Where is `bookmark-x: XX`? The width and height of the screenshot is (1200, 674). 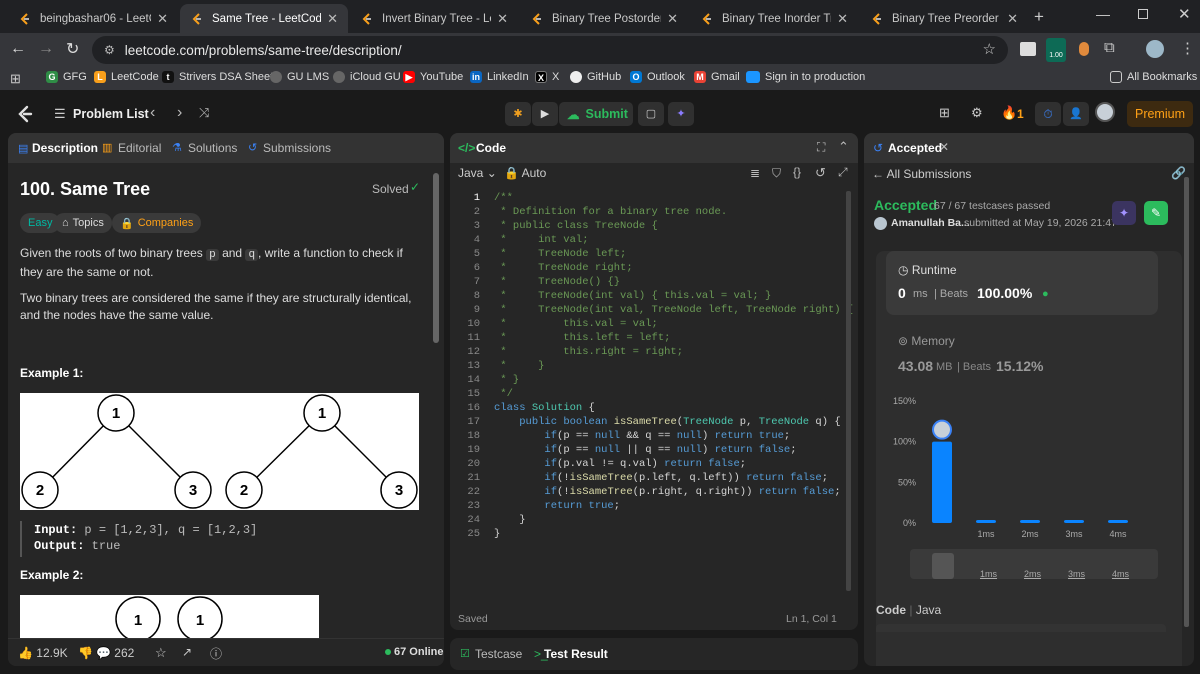 bookmark-x: XX is located at coordinates (547, 77).